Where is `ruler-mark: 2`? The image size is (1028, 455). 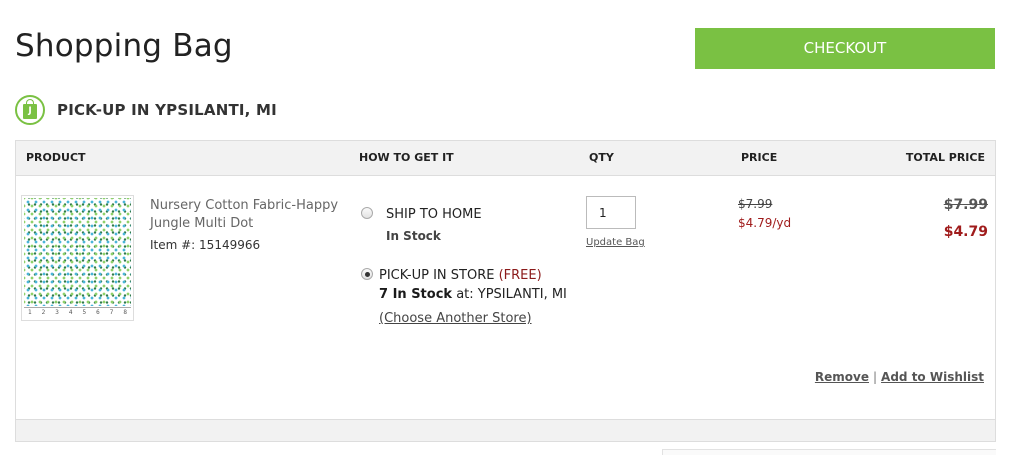 ruler-mark: 2 is located at coordinates (43, 312).